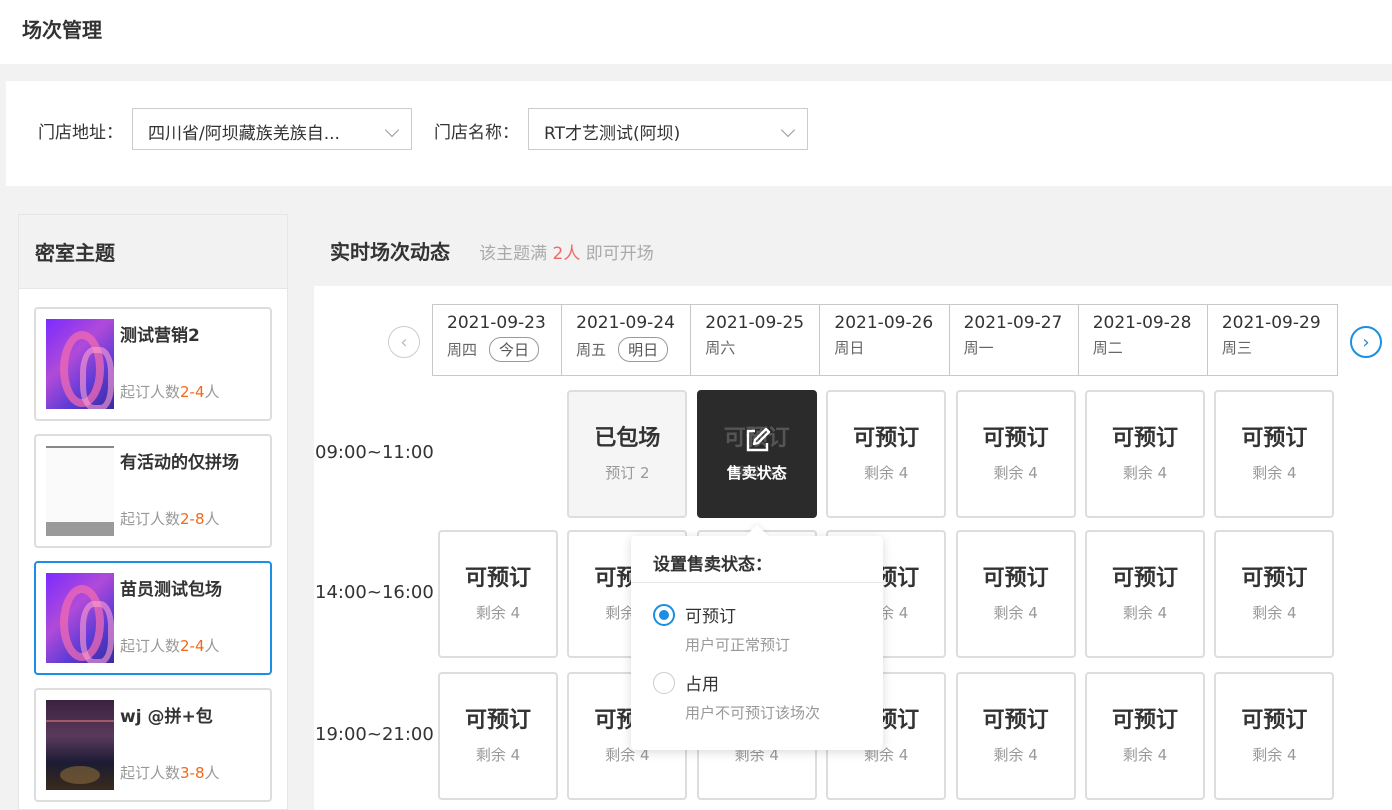 This screenshot has height=810, width=1392. I want to click on capacity-range: 3-8, so click(192, 773).